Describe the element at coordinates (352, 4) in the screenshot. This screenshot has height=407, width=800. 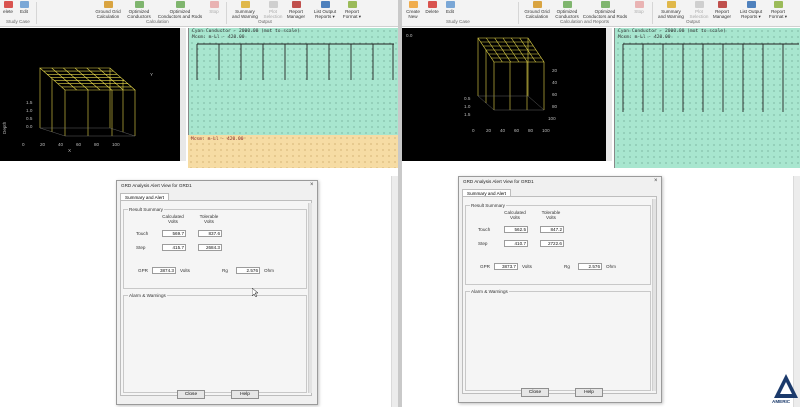
I see `report-format-icon` at that location.